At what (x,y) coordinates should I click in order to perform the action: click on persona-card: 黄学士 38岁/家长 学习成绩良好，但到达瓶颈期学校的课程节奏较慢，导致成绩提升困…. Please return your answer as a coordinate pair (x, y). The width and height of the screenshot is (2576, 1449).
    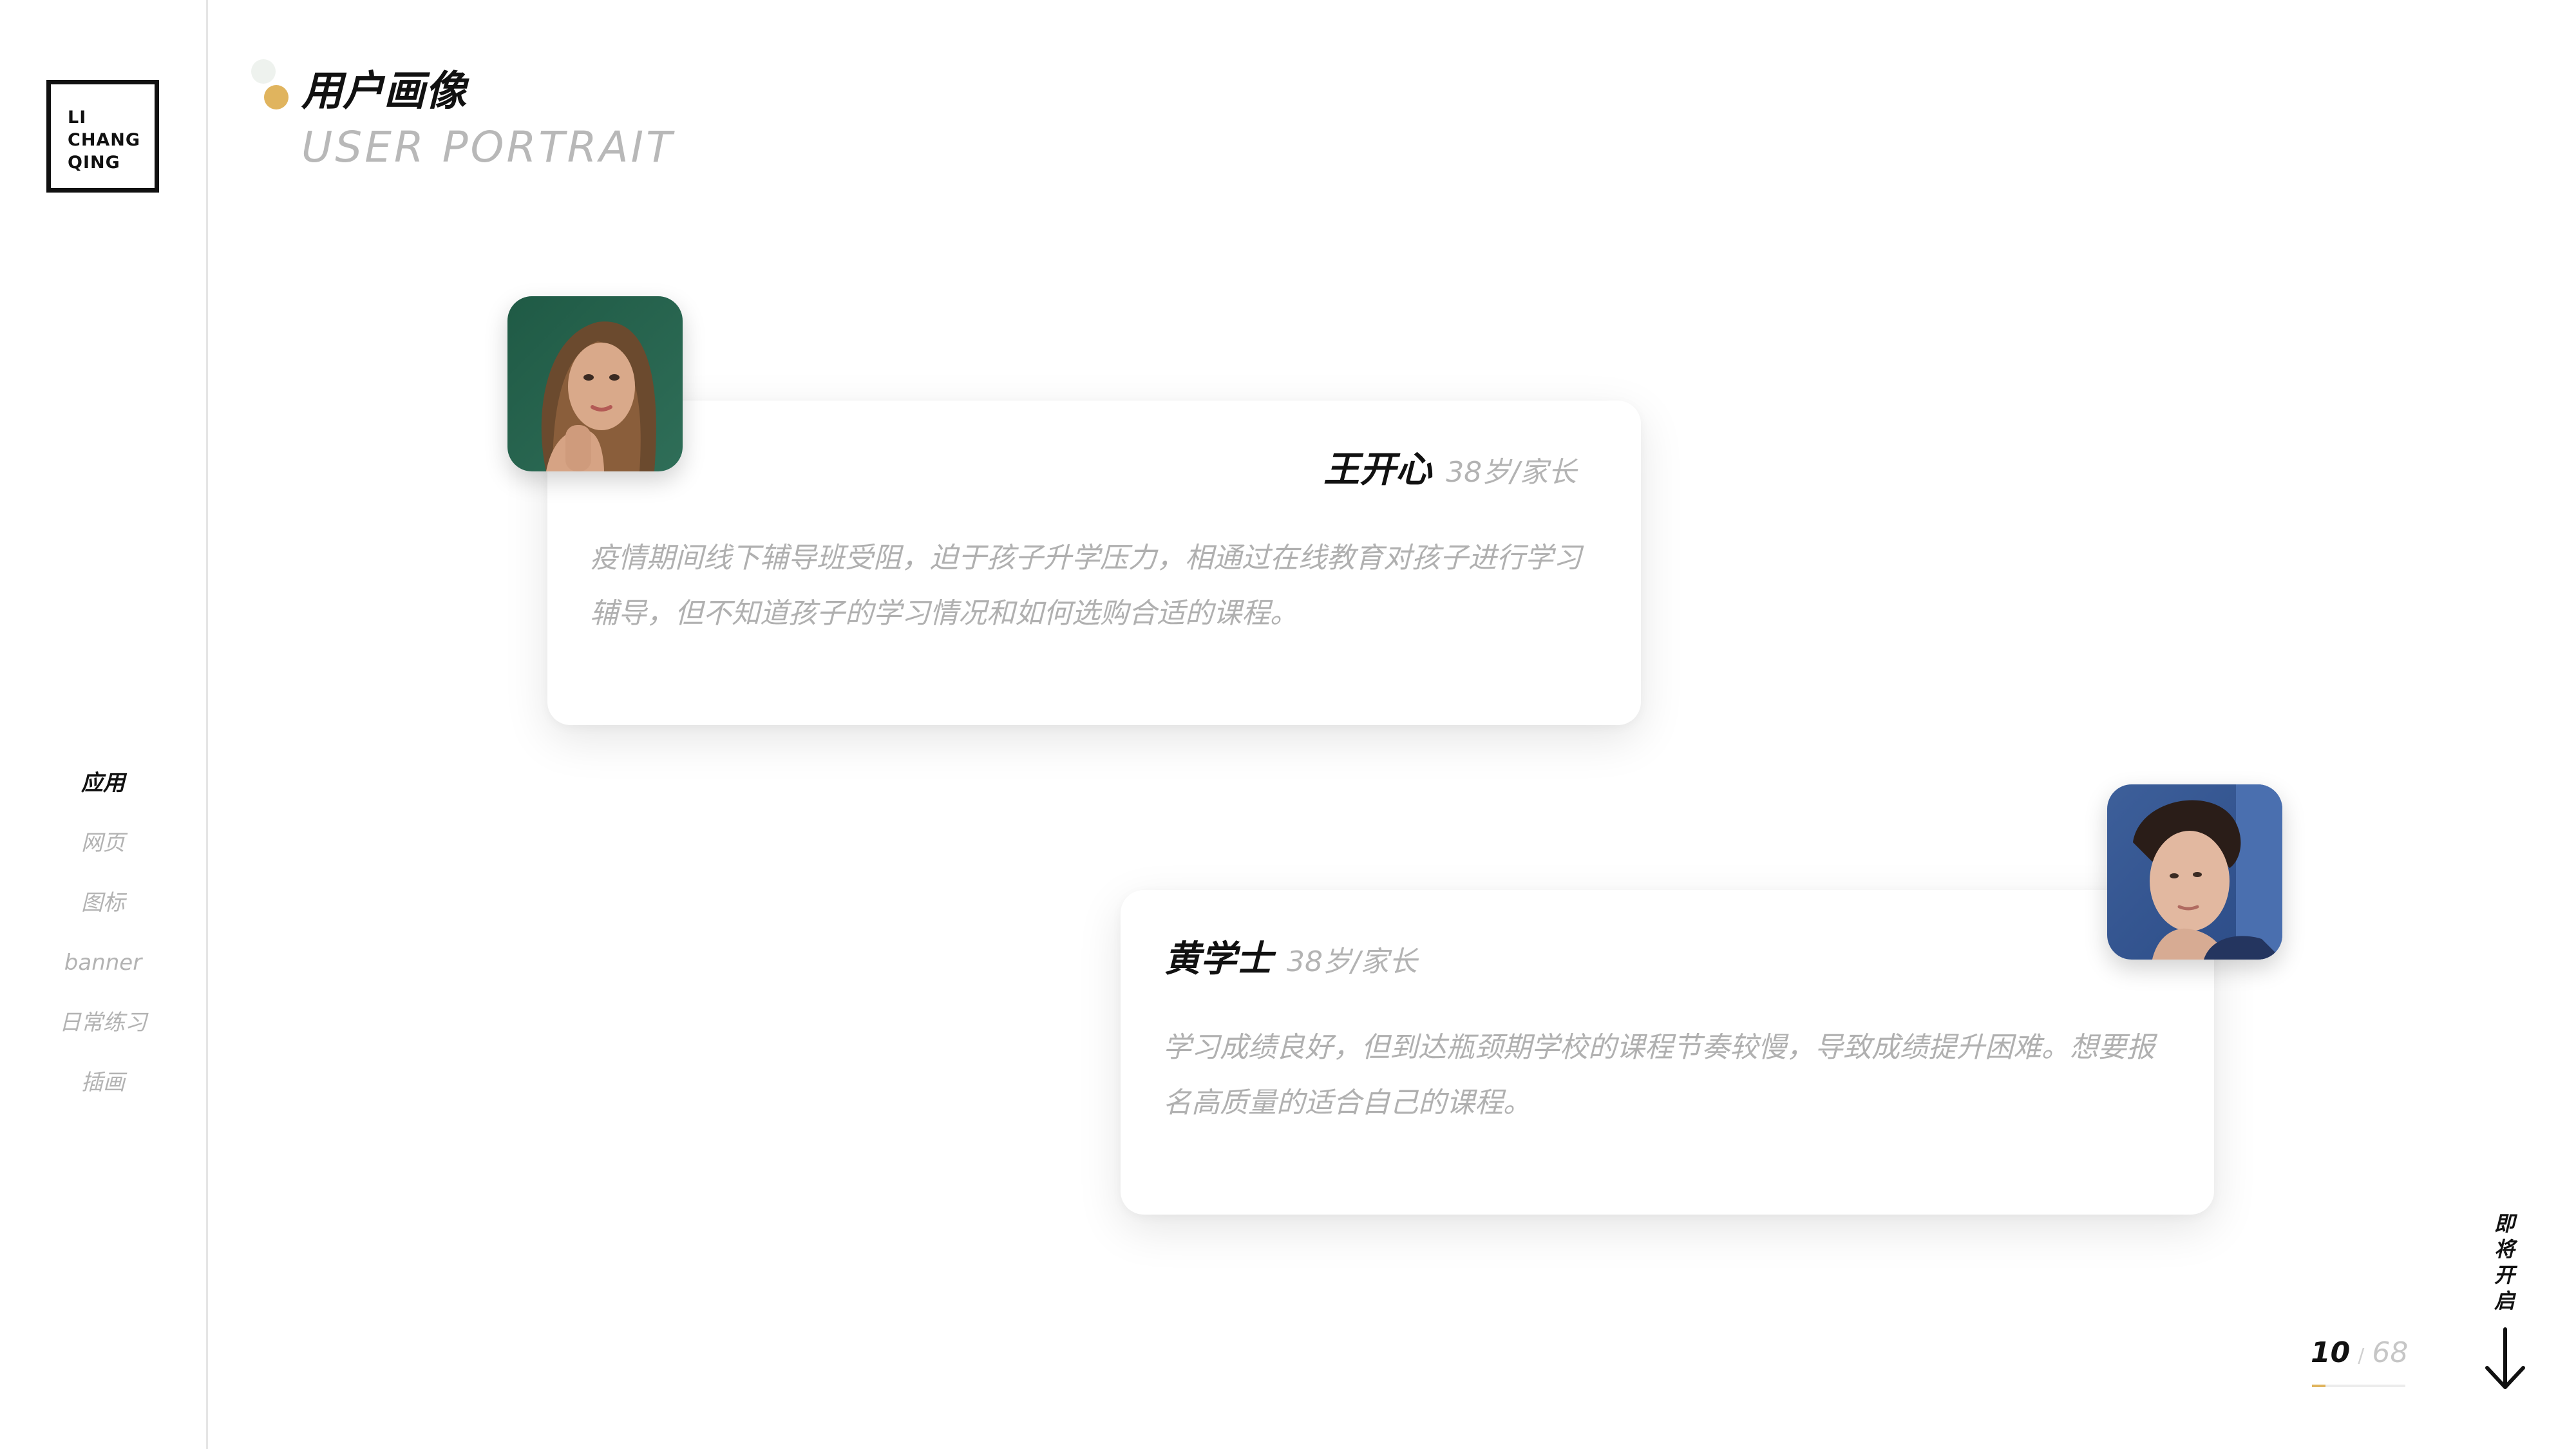
    Looking at the image, I should click on (1667, 1052).